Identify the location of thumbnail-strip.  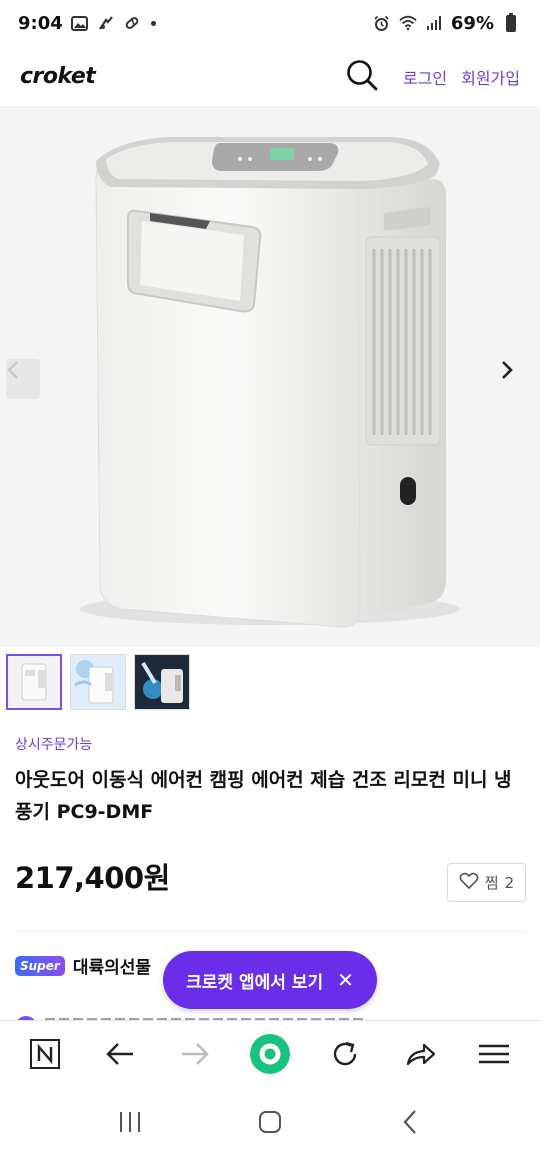
(98, 682).